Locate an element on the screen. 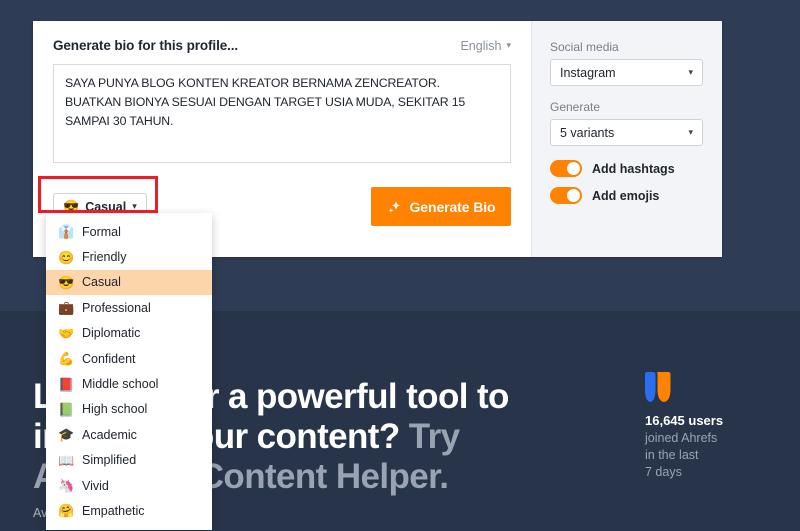 The height and width of the screenshot is (531, 800). tone-menu-item-label: High school is located at coordinates (115, 409).